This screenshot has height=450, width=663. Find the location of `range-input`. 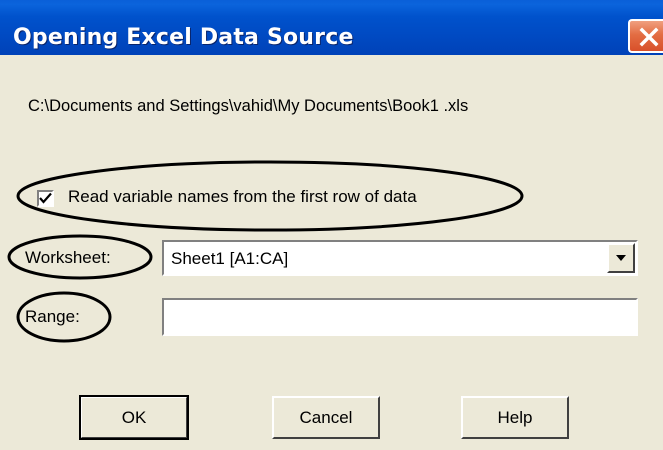

range-input is located at coordinates (400, 317).